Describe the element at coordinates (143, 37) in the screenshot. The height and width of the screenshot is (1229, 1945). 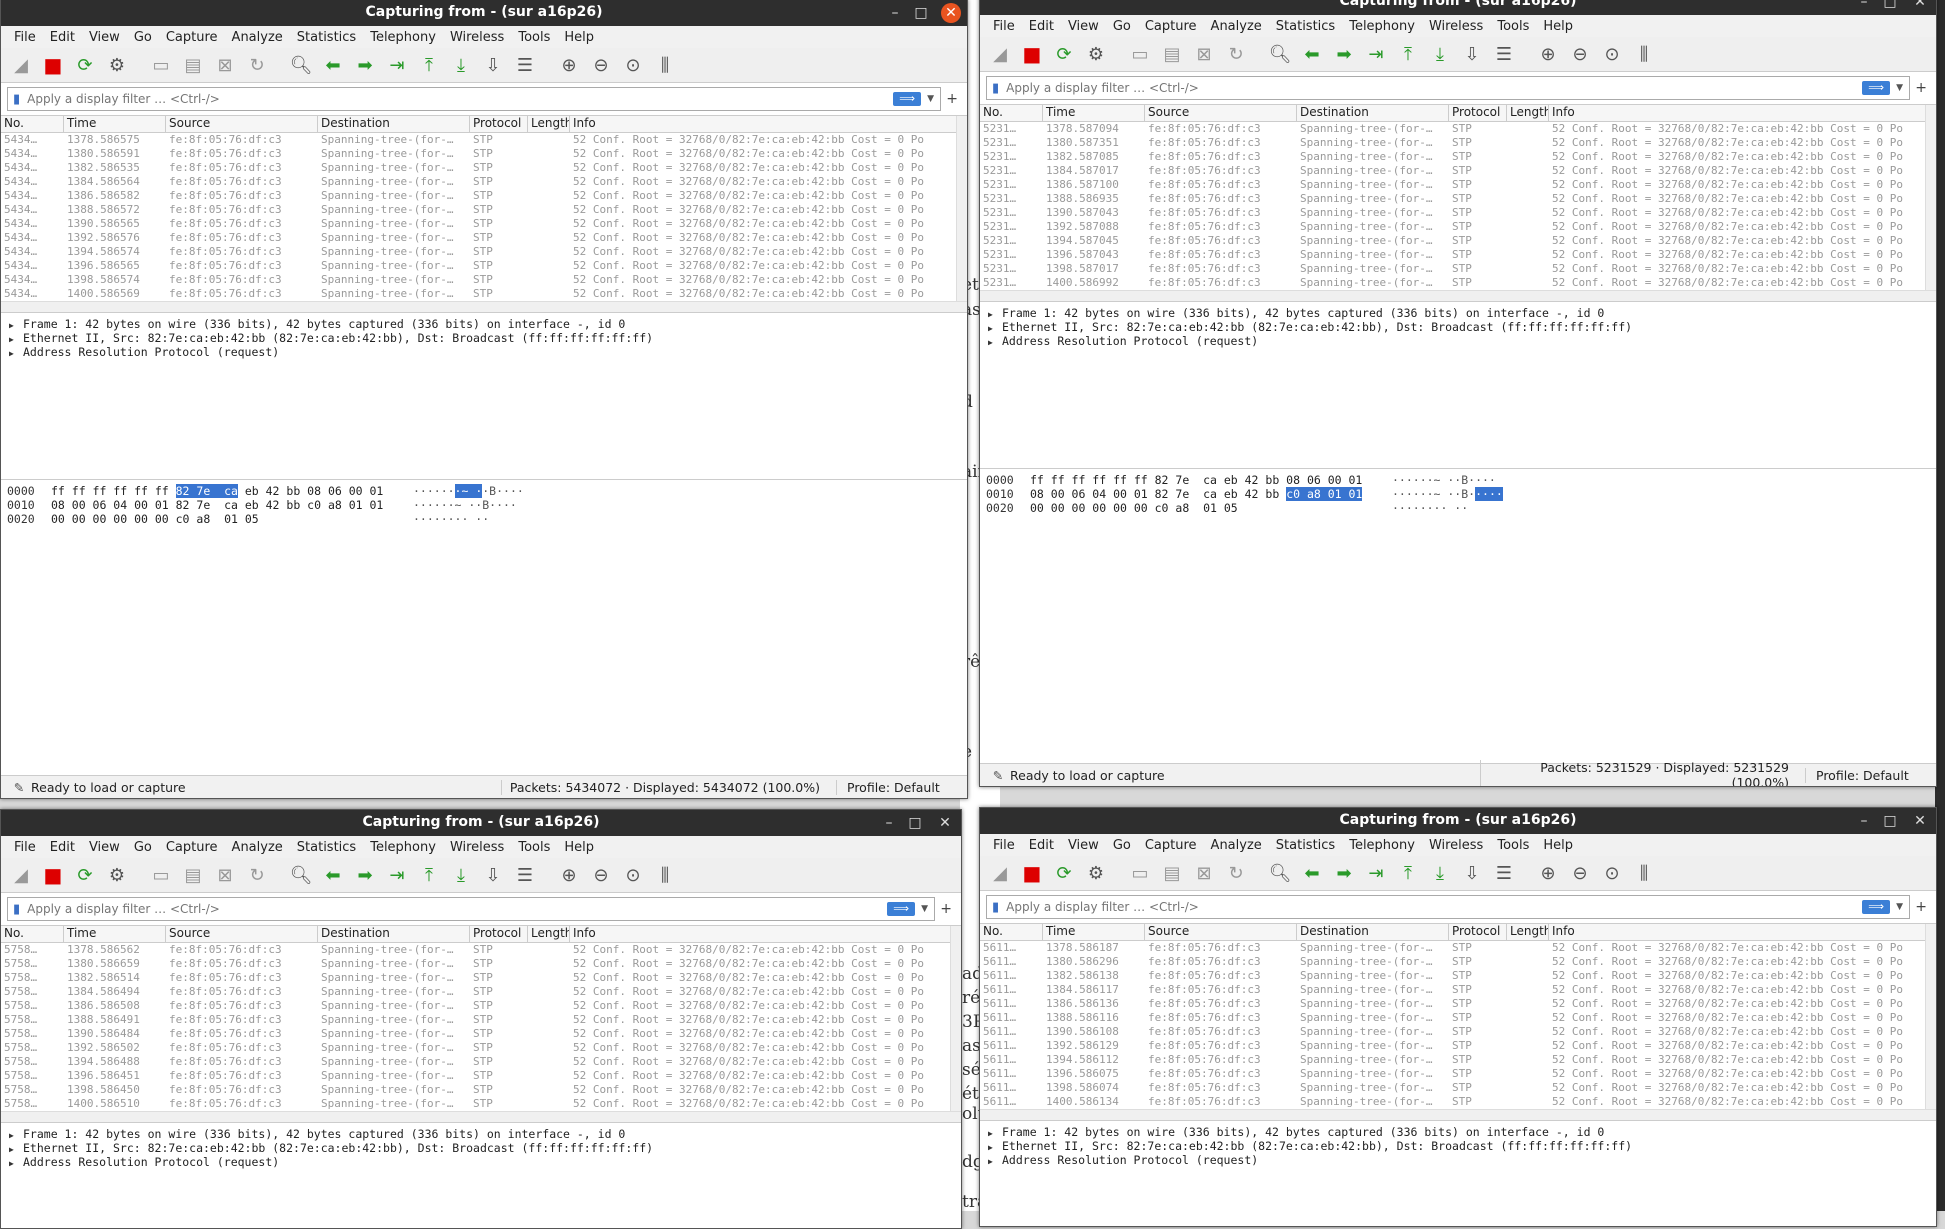
I see `menu-go: Go` at that location.